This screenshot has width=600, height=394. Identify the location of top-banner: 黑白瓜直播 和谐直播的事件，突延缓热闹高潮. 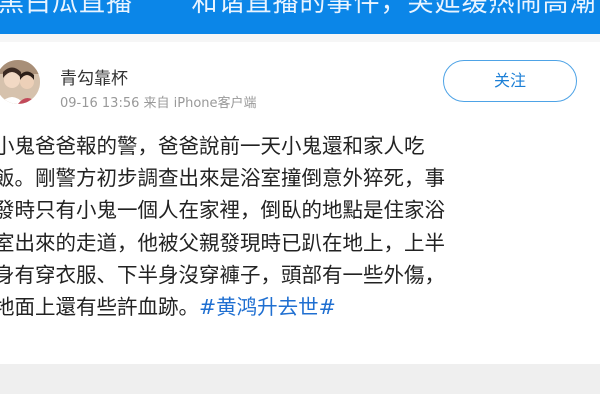
(300, 17).